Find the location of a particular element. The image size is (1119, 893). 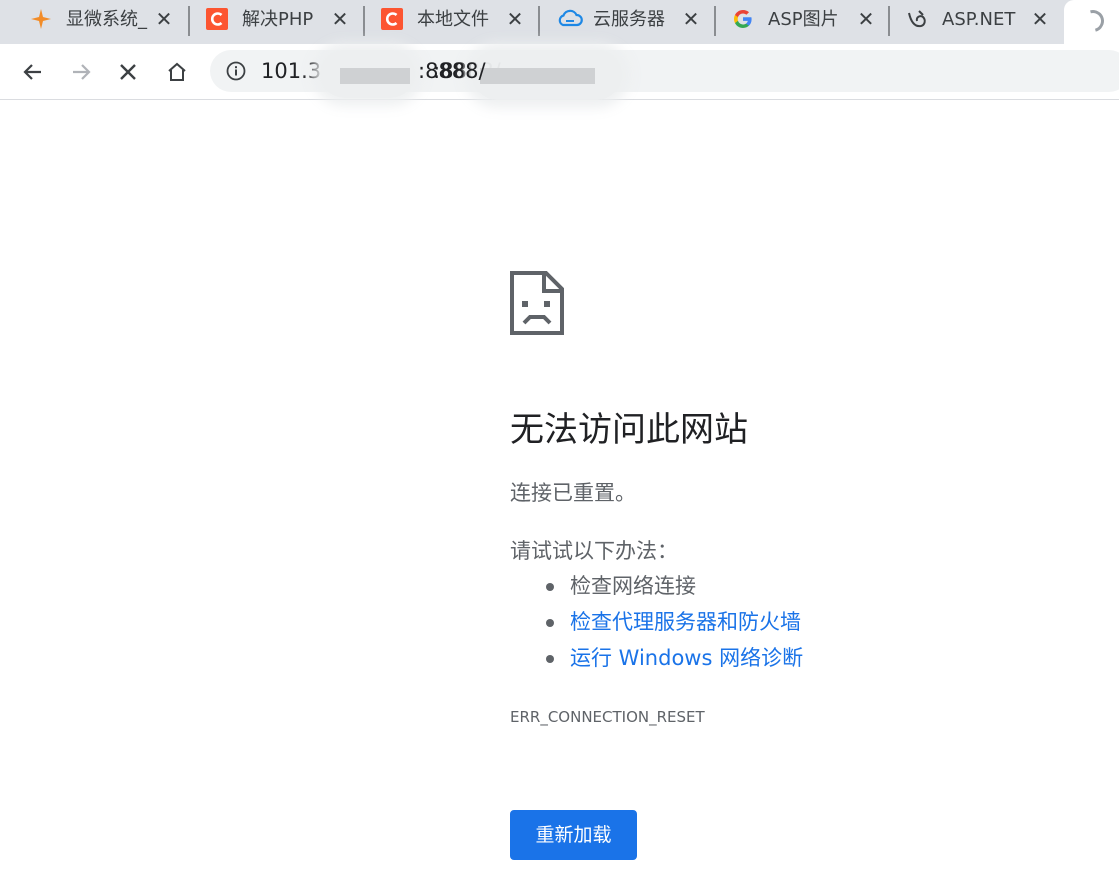

cloud-icon is located at coordinates (570, 19).